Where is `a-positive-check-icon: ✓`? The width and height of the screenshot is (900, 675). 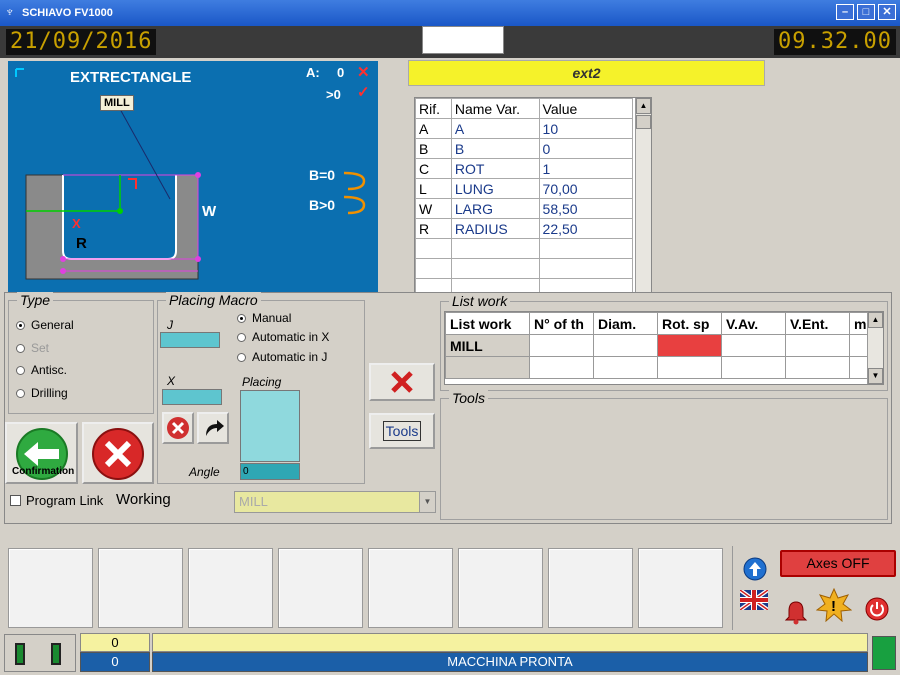
a-positive-check-icon: ✓ is located at coordinates (363, 92).